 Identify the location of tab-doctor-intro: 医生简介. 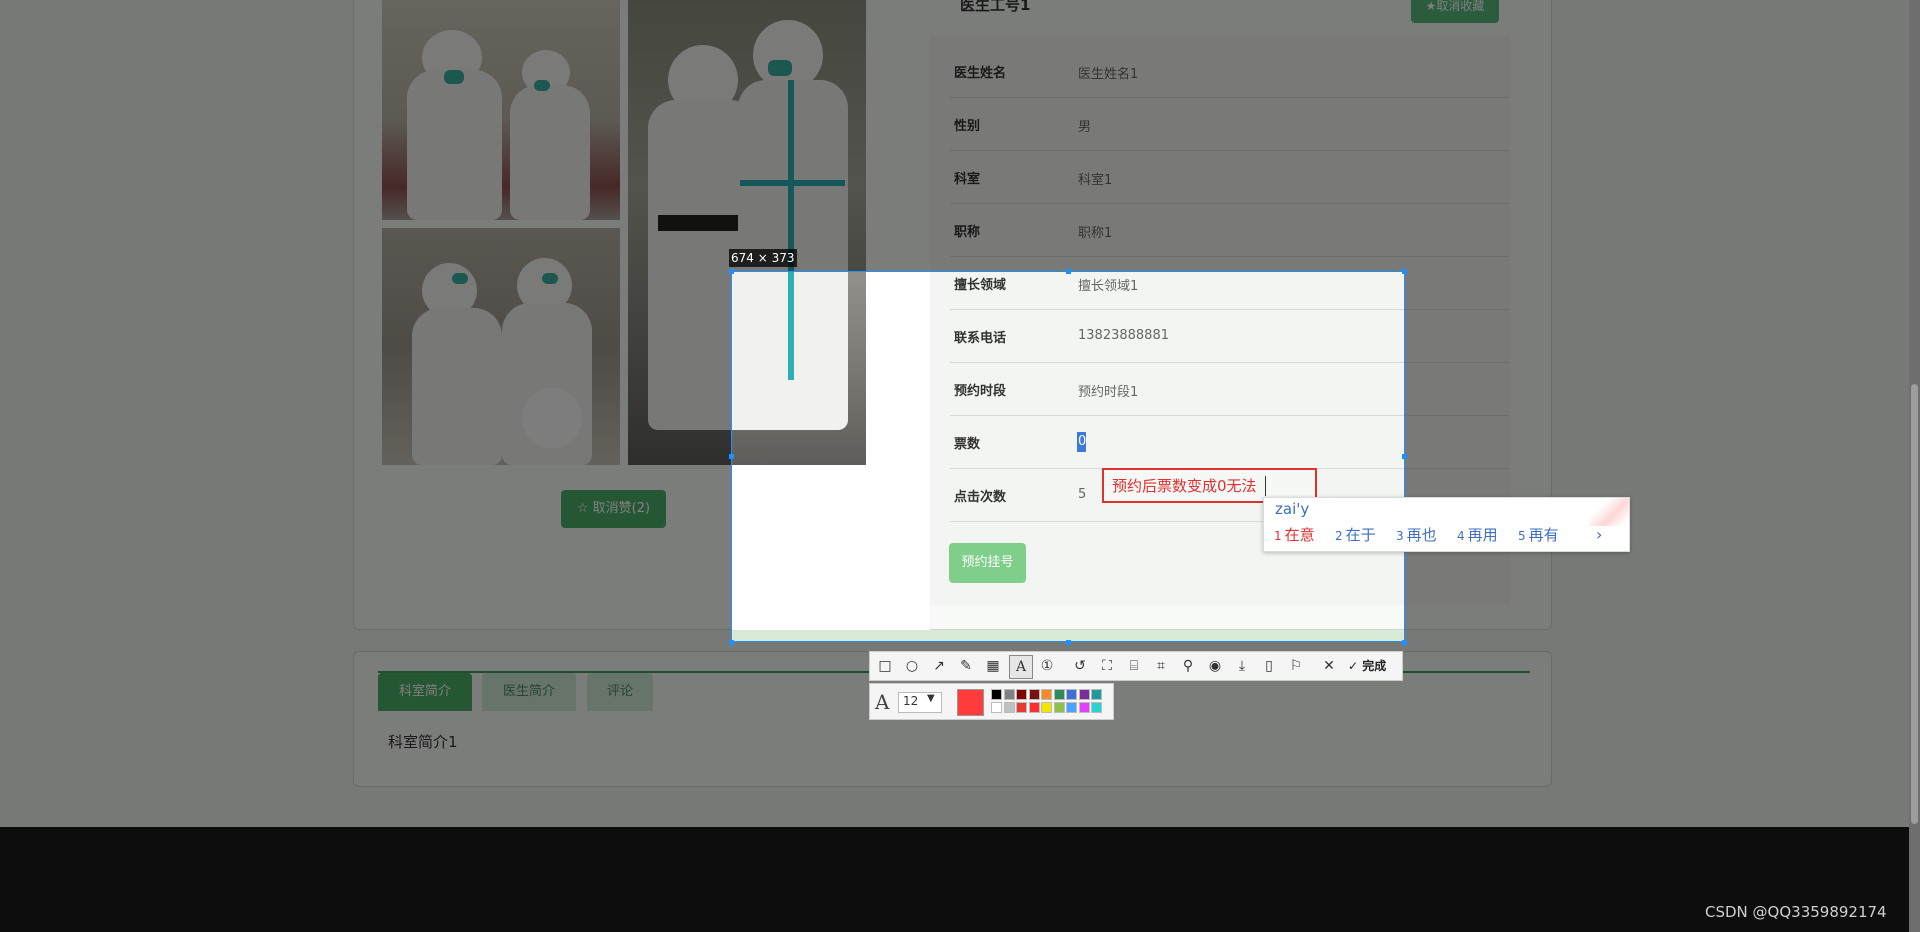
(529, 692).